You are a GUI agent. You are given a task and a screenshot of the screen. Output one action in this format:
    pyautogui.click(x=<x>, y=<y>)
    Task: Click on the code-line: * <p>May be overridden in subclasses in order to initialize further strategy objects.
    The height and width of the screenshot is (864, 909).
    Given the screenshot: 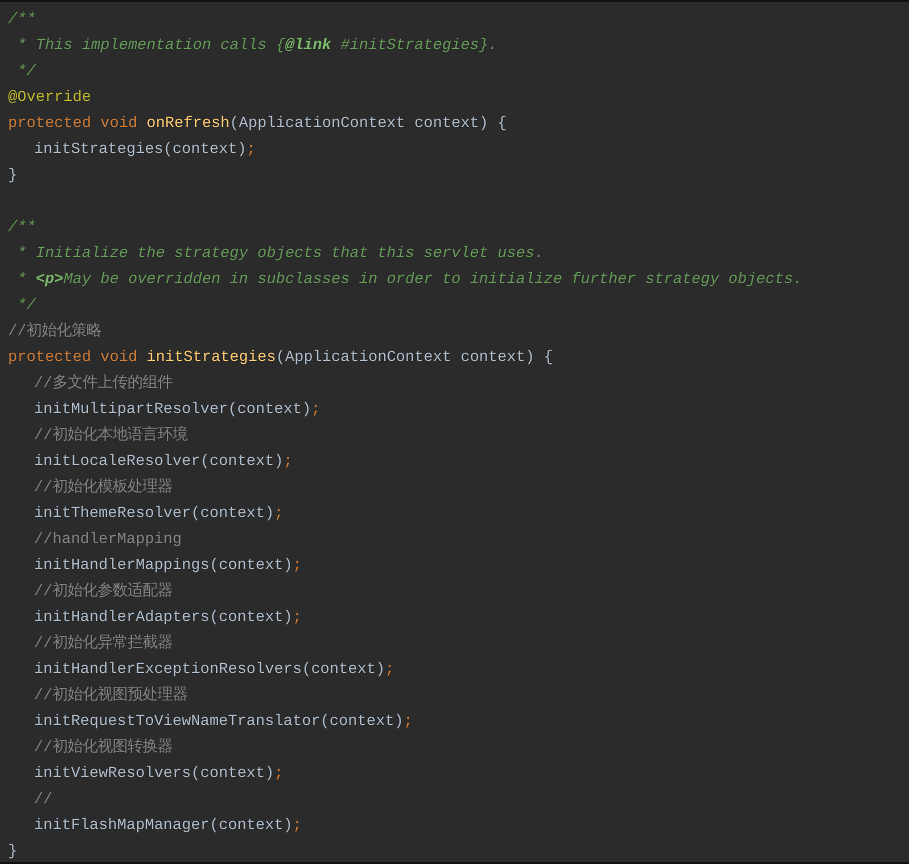 What is the action you would take?
    pyautogui.click(x=409, y=279)
    